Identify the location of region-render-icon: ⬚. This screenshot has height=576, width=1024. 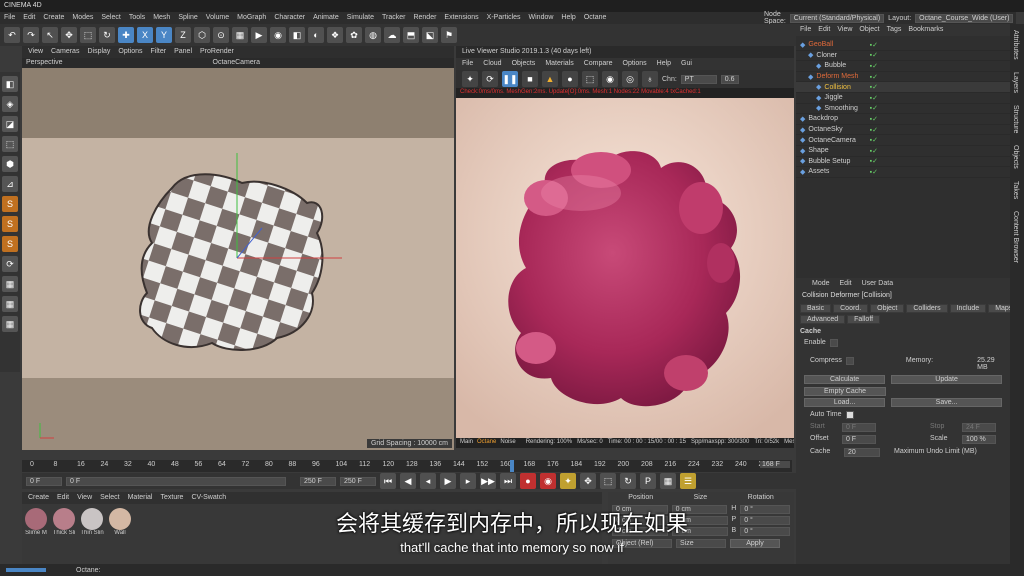
(590, 79).